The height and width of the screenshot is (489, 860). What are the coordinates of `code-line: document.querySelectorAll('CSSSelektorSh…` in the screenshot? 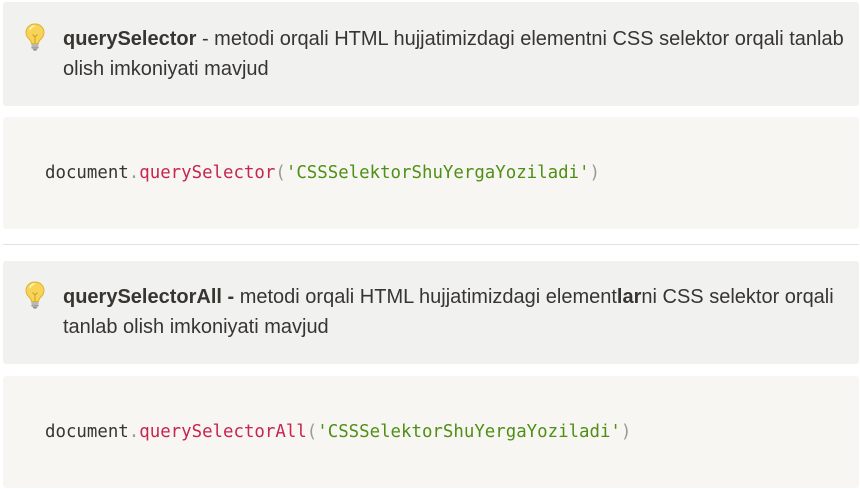 It's located at (338, 432).